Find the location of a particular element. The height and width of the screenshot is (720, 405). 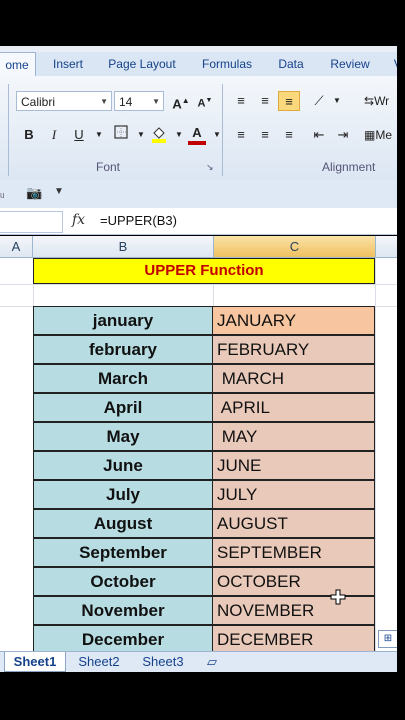

group-font-label: Font is located at coordinates (108, 167).